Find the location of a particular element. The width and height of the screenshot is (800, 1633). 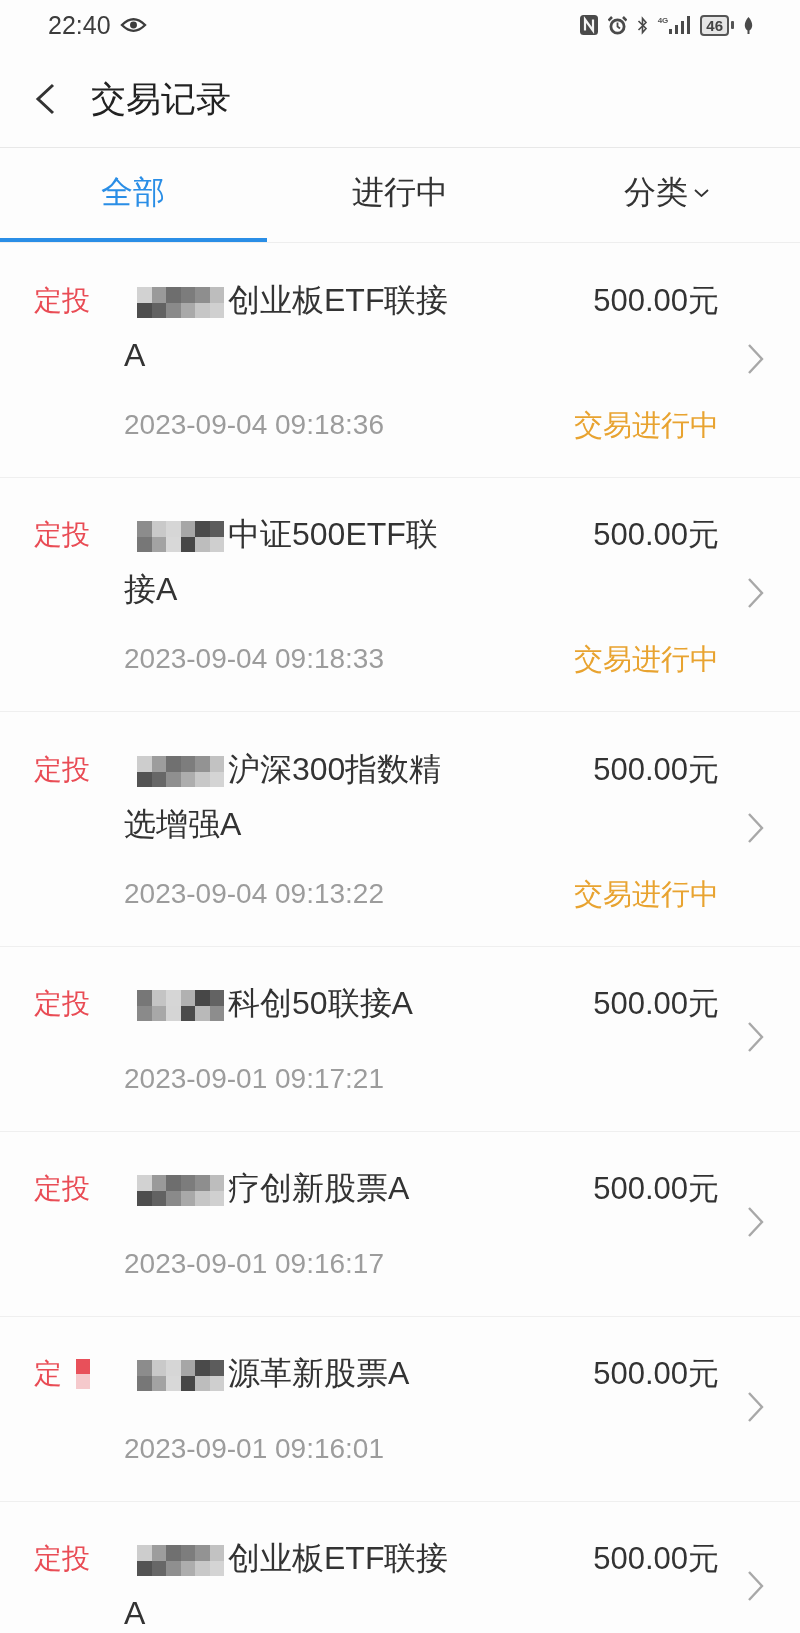

eye-icon is located at coordinates (133, 25).